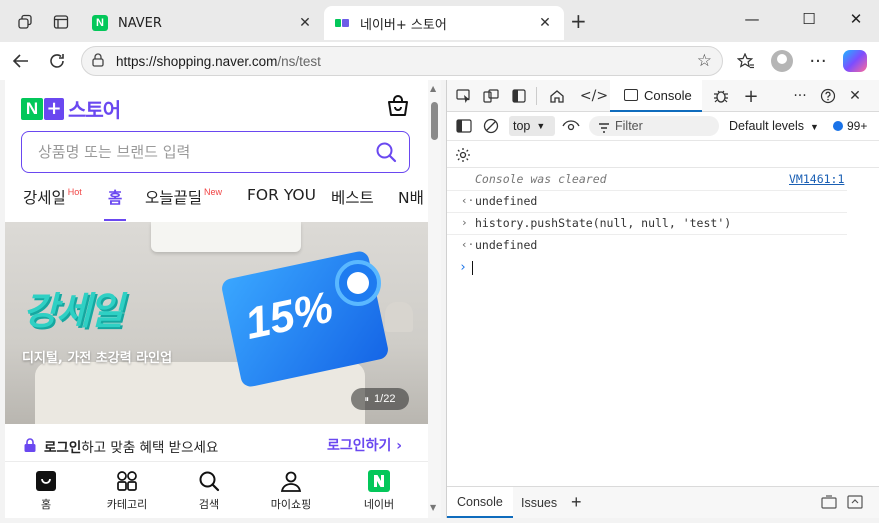  Describe the element at coordinates (342, 23) in the screenshot. I see `store-favicon-icon` at that location.